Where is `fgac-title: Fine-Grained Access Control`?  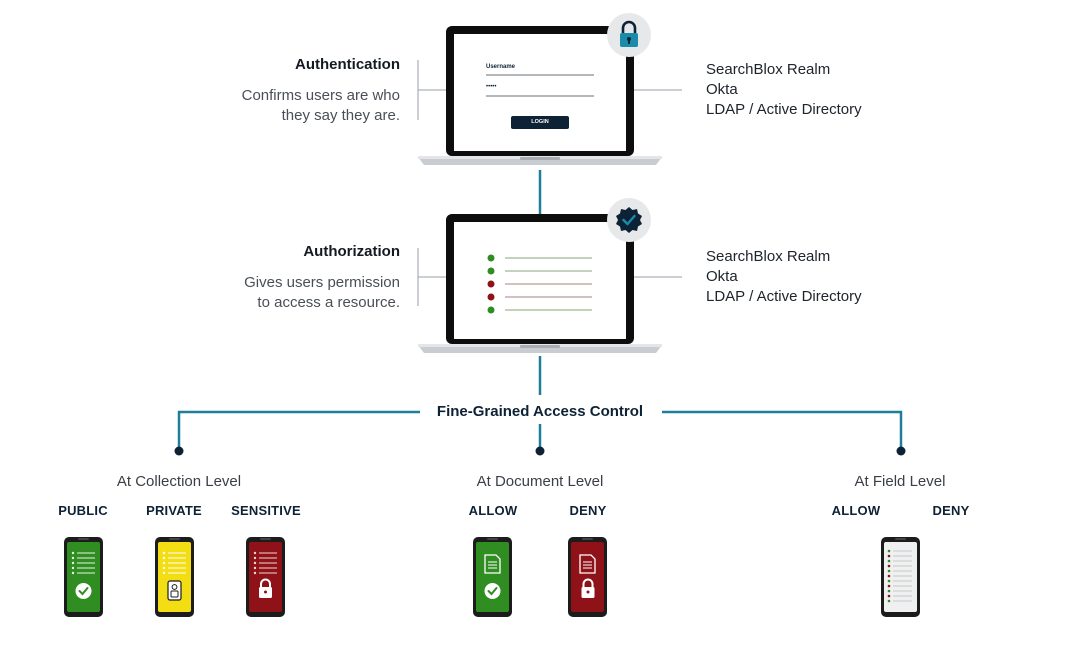
fgac-title: Fine-Grained Access Control is located at coordinates (540, 411).